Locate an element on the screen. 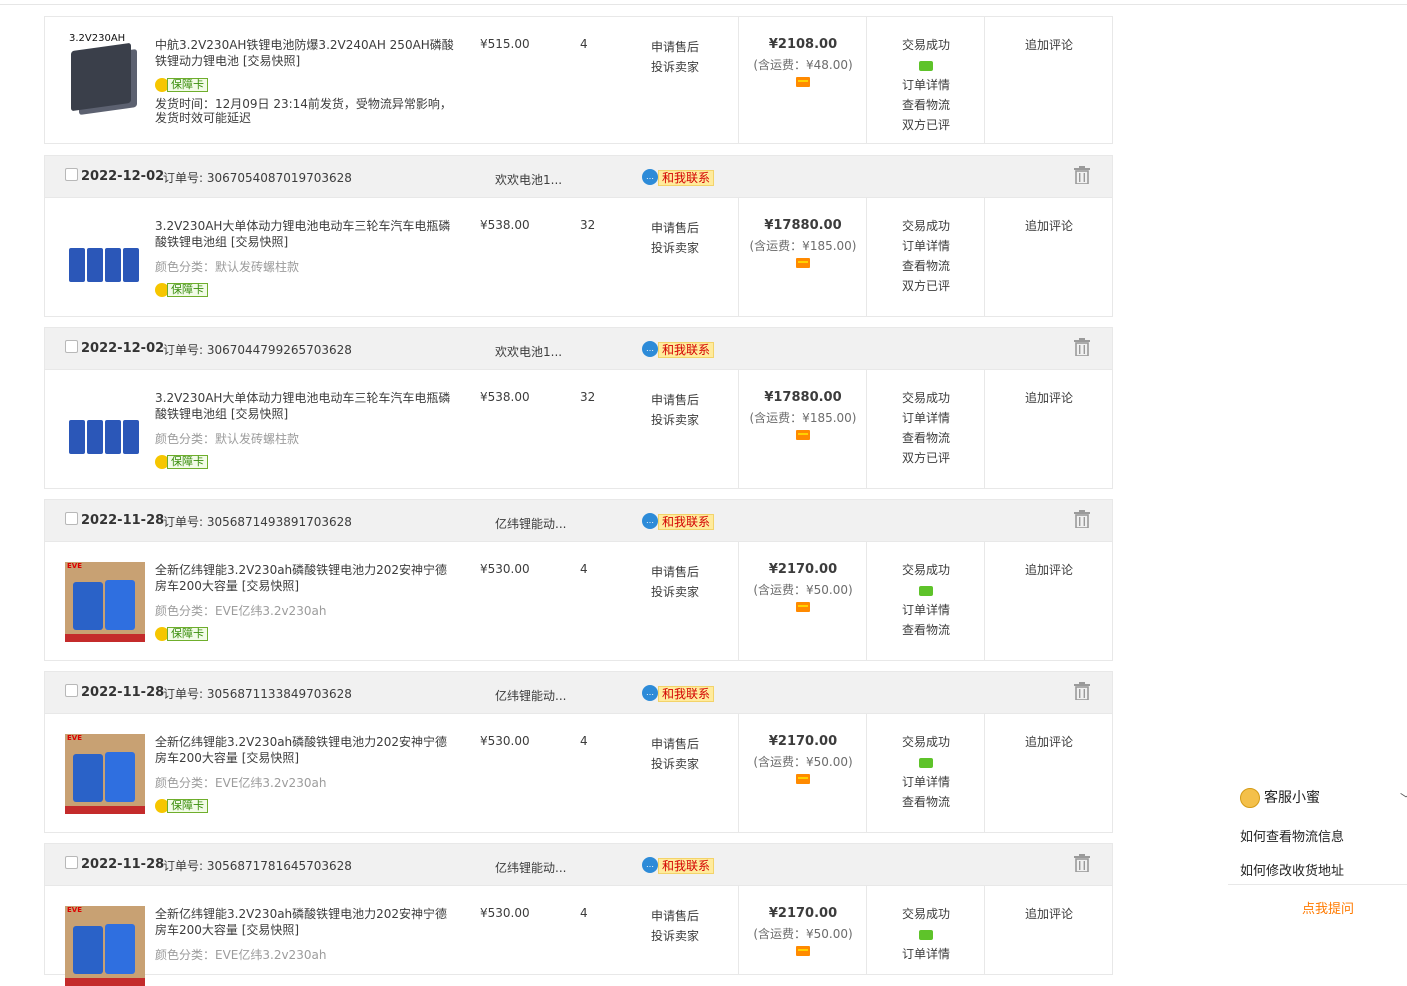  shipping-note: 发货时间：12月09日 23:14前发货，受物流异常影响，发货时效可能延迟 is located at coordinates (303, 111).